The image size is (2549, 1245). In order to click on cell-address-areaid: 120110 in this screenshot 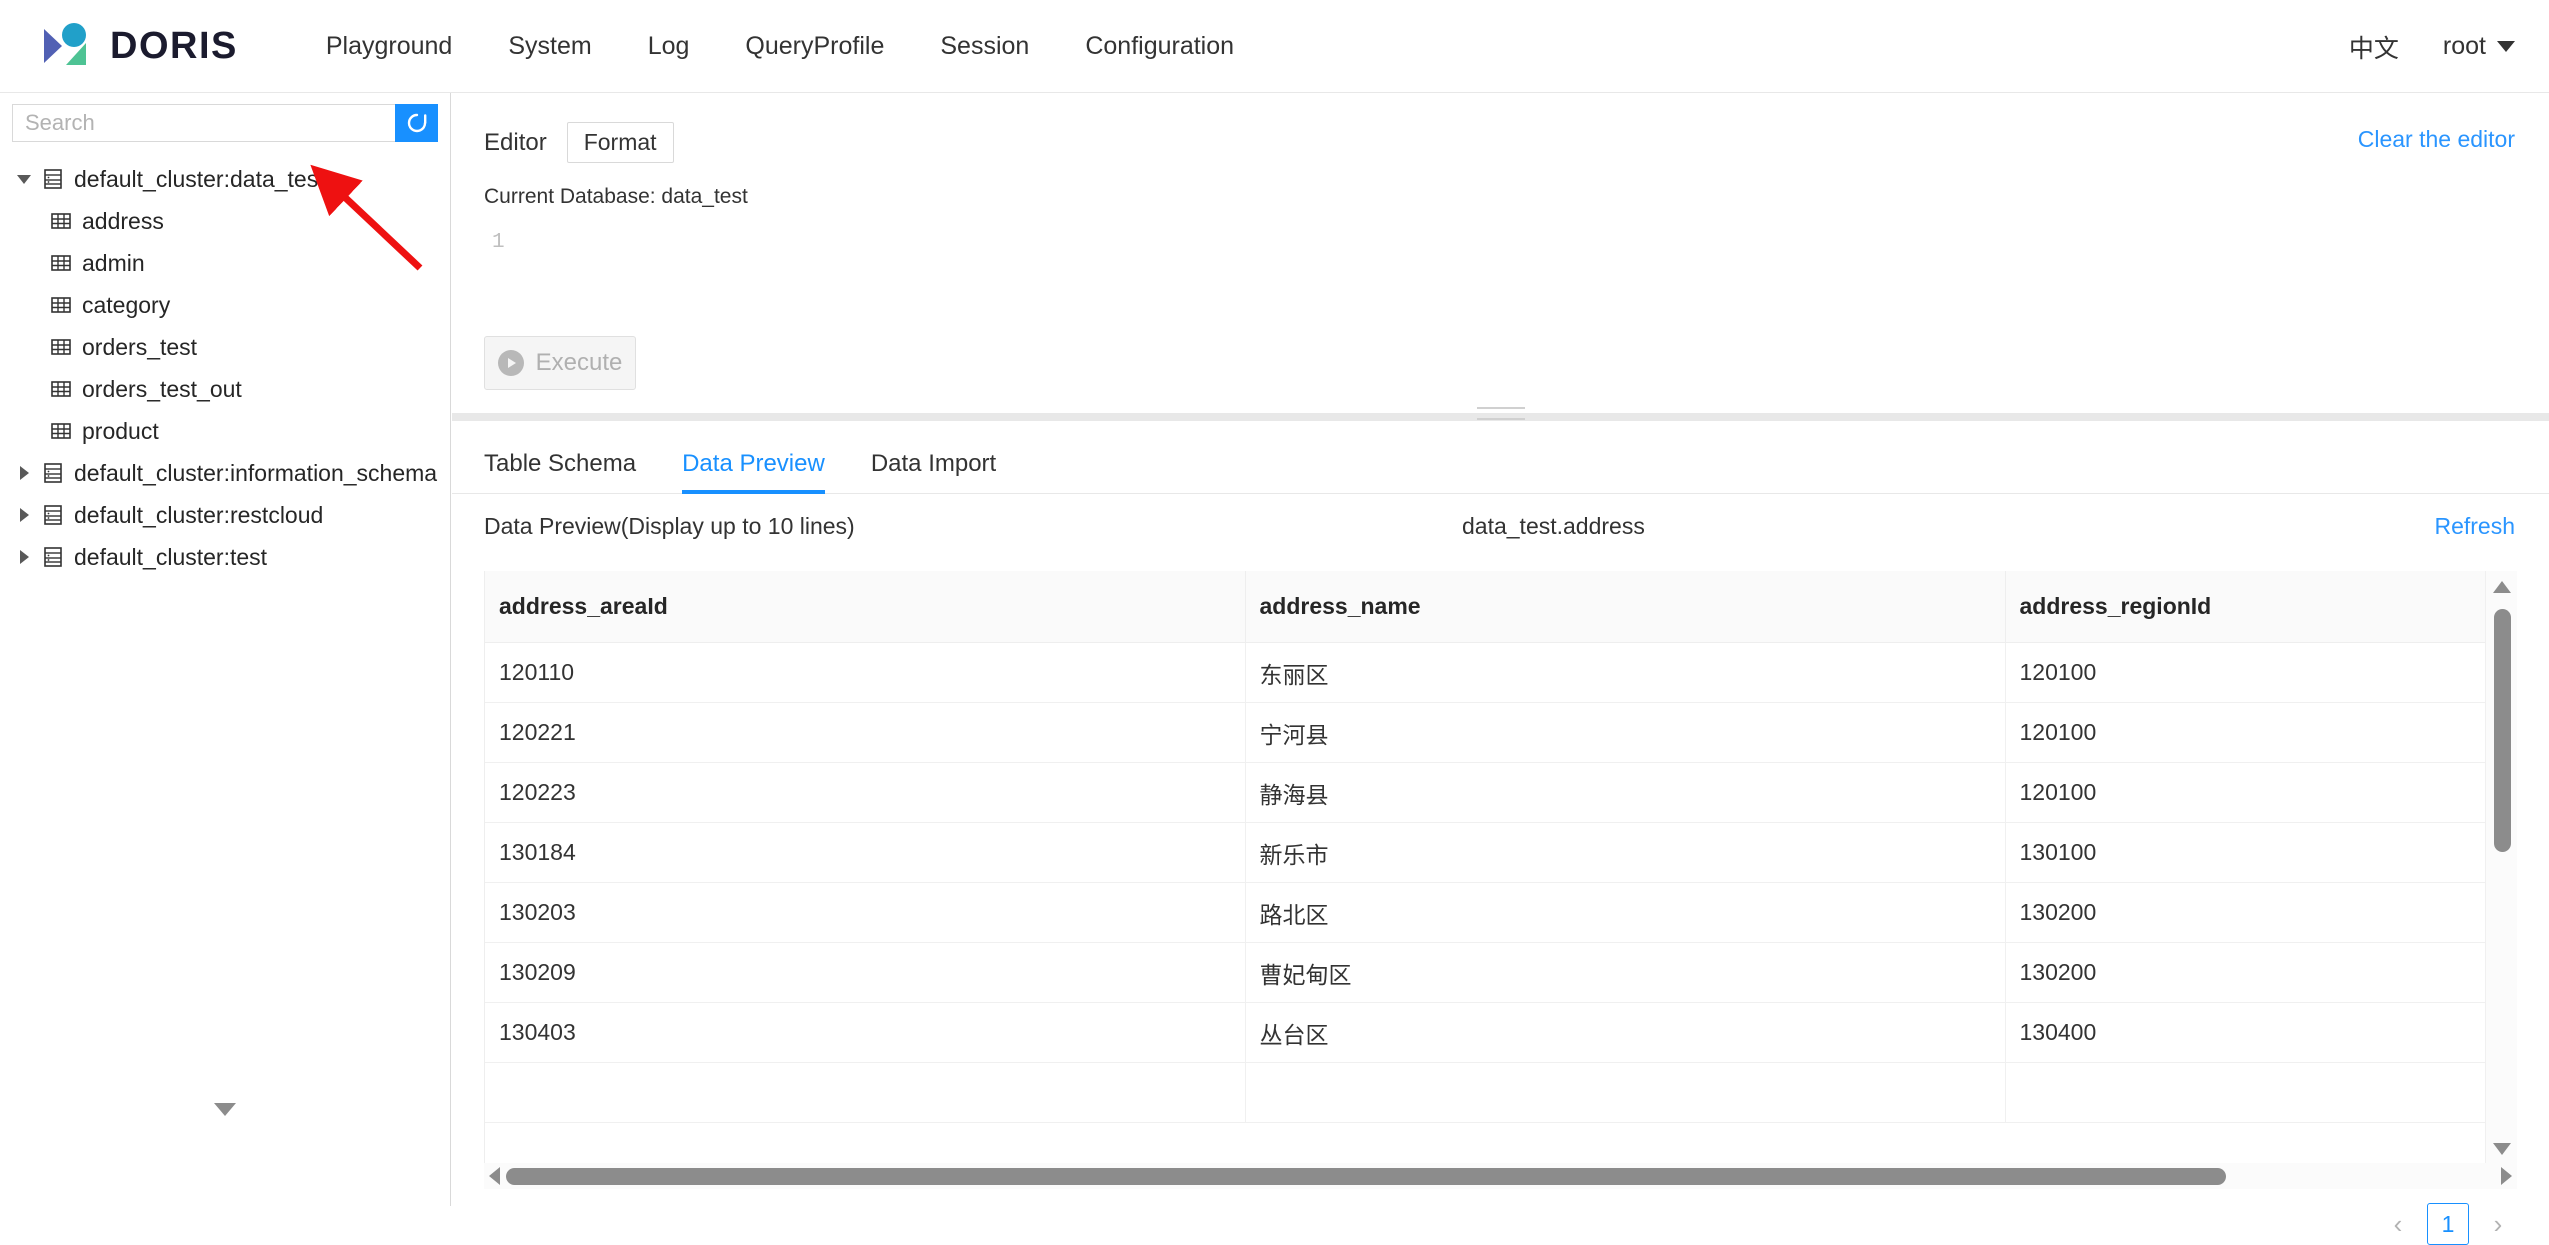, I will do `click(865, 672)`.